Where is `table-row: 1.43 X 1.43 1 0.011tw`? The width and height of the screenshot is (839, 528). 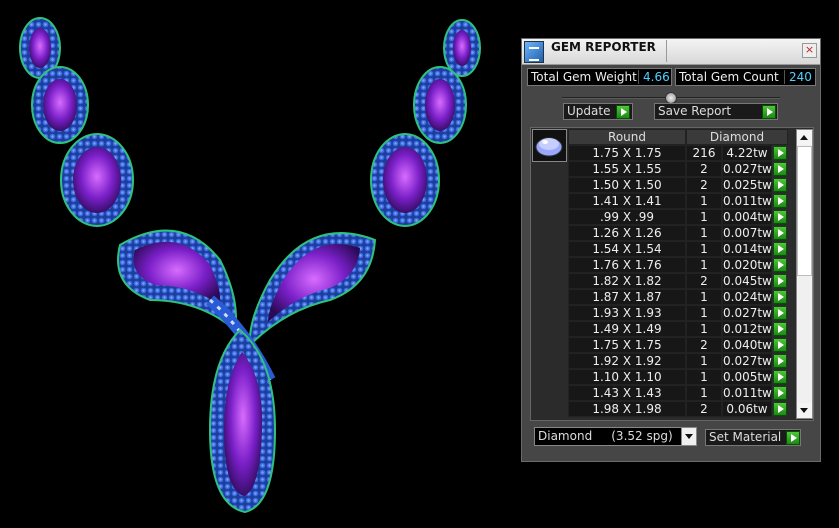
table-row: 1.43 X 1.43 1 0.011tw is located at coordinates (678, 393).